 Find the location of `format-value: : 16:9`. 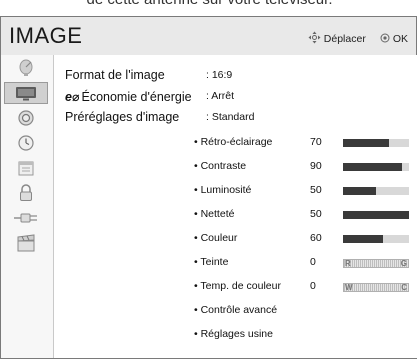

format-value: : 16:9 is located at coordinates (219, 75).